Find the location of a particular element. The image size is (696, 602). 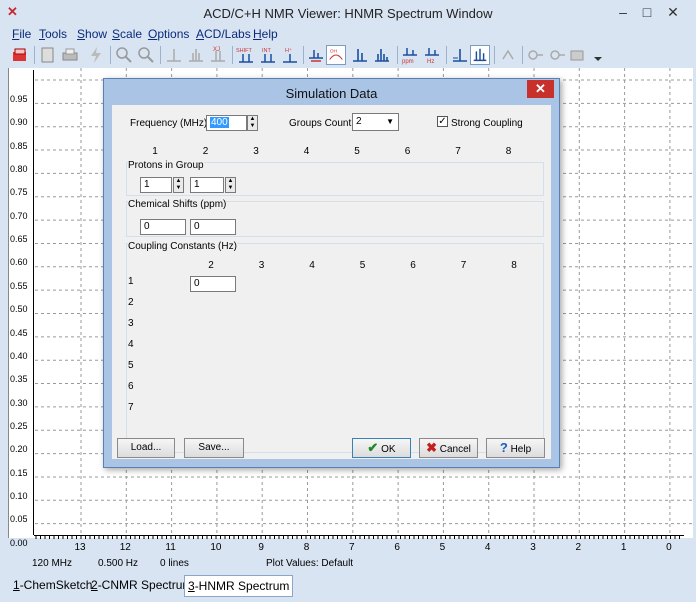

y-tick-label: 0.60 is located at coordinates (19, 262).